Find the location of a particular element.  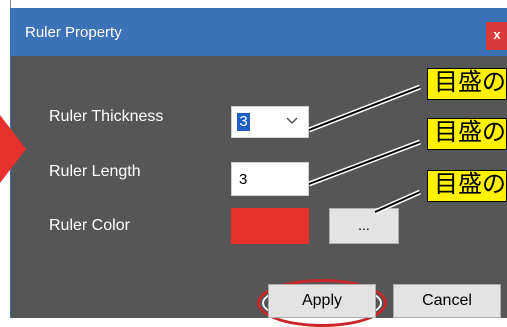

callout-color: 目盛の is located at coordinates (467, 186).